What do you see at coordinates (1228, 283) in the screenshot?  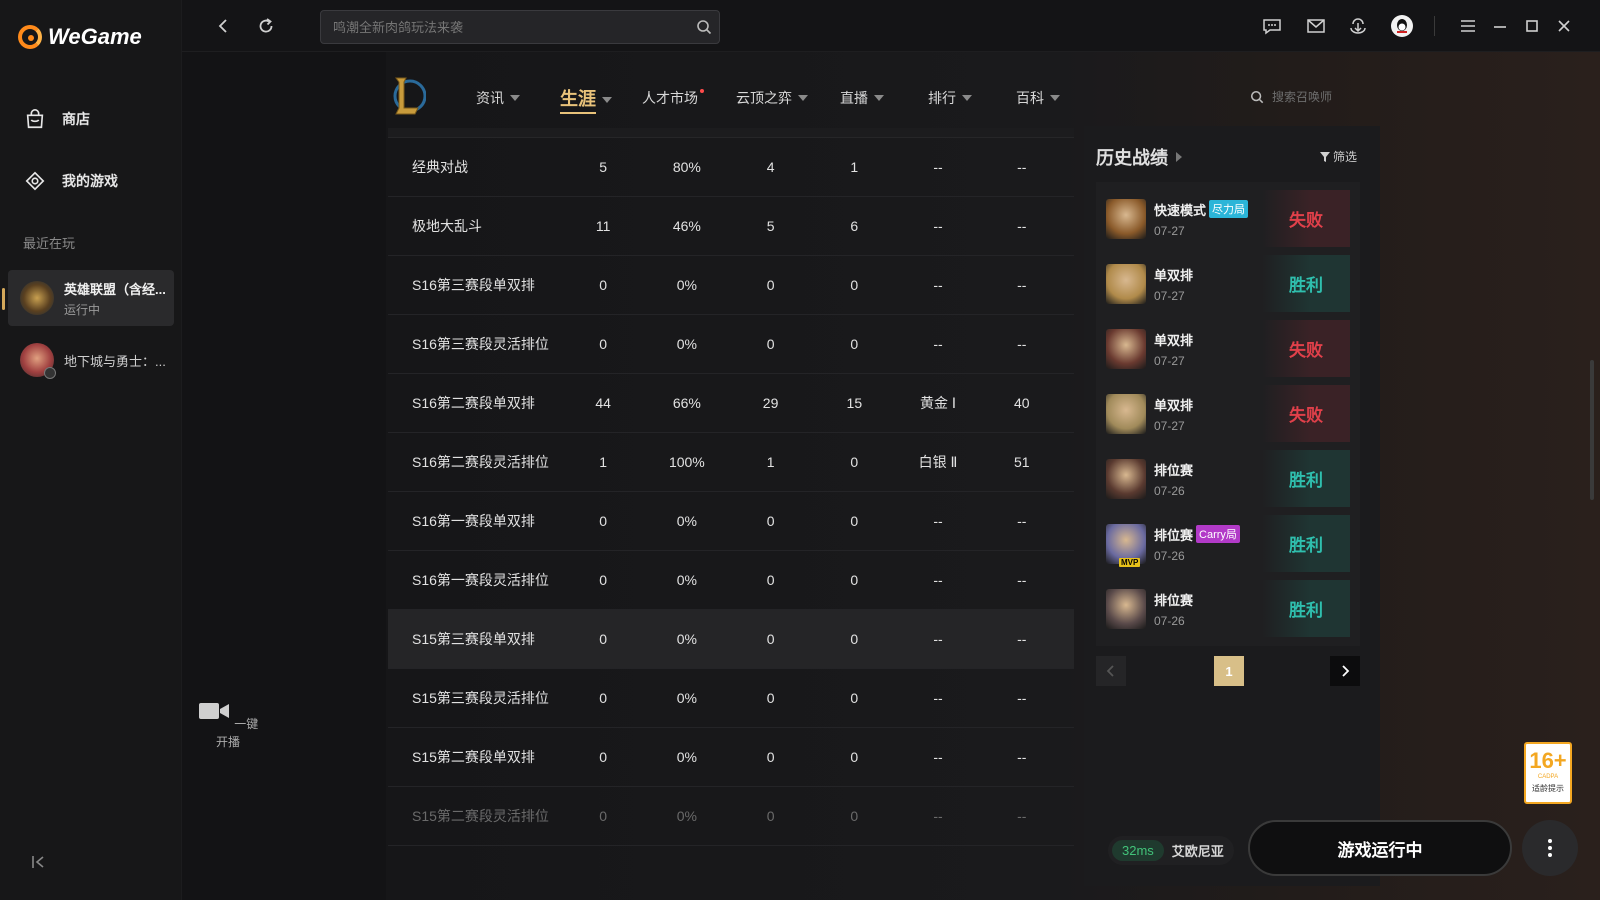 I see `match-item: 单双排 07-27 胜利` at bounding box center [1228, 283].